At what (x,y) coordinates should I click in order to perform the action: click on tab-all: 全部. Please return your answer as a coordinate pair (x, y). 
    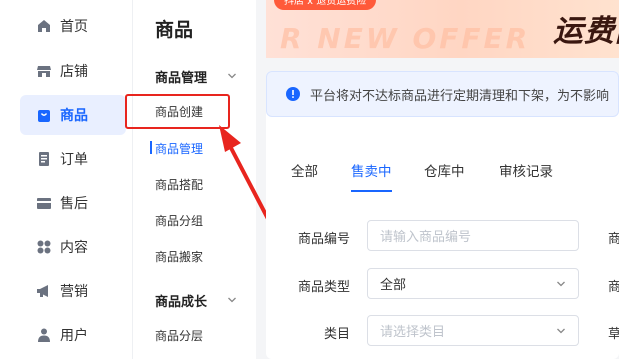
    Looking at the image, I should click on (304, 170).